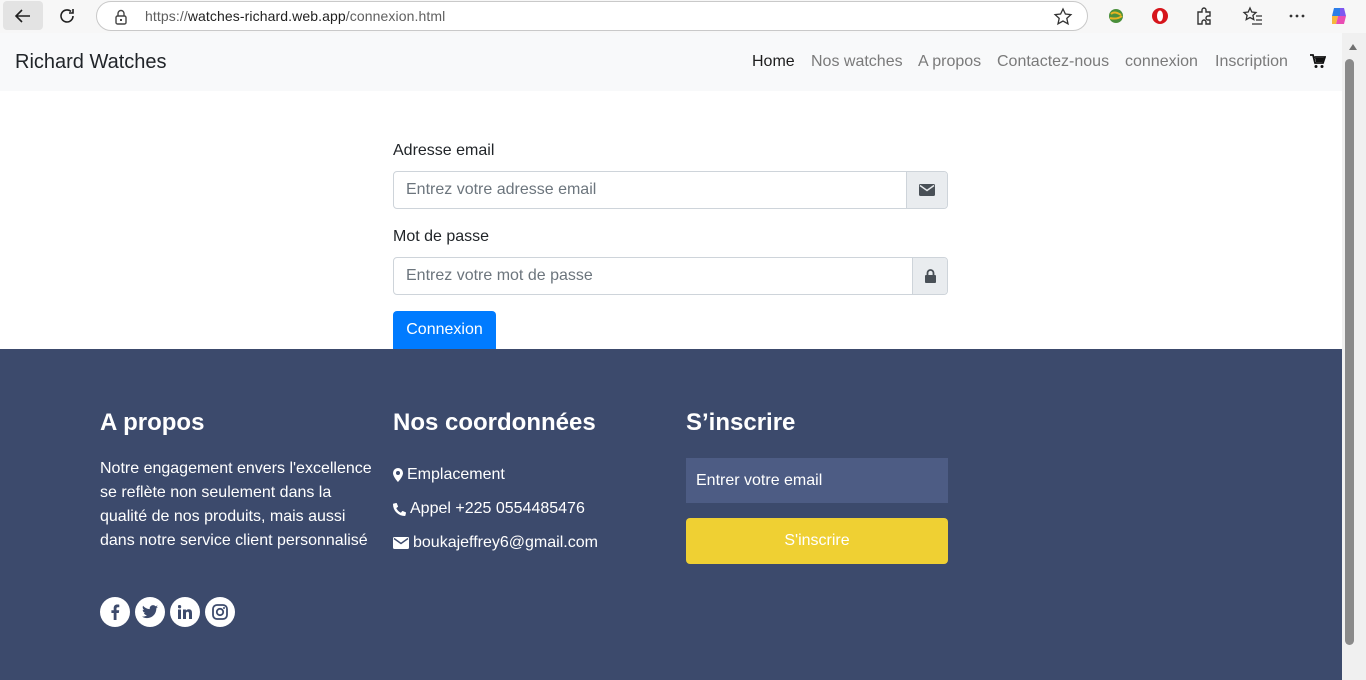 The width and height of the screenshot is (1366, 680). I want to click on extension-opera-icon, so click(1160, 16).